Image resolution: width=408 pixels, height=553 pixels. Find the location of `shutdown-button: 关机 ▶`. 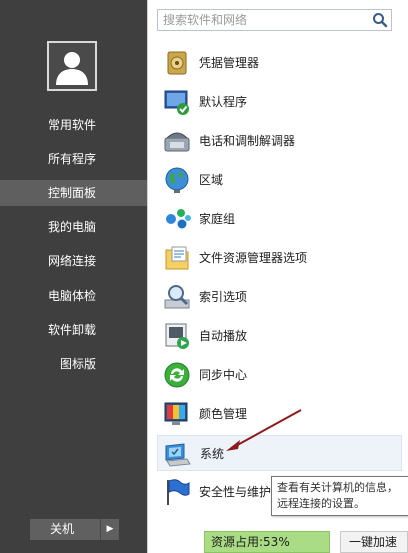

shutdown-button: 关机 ▶ is located at coordinates (74, 529).